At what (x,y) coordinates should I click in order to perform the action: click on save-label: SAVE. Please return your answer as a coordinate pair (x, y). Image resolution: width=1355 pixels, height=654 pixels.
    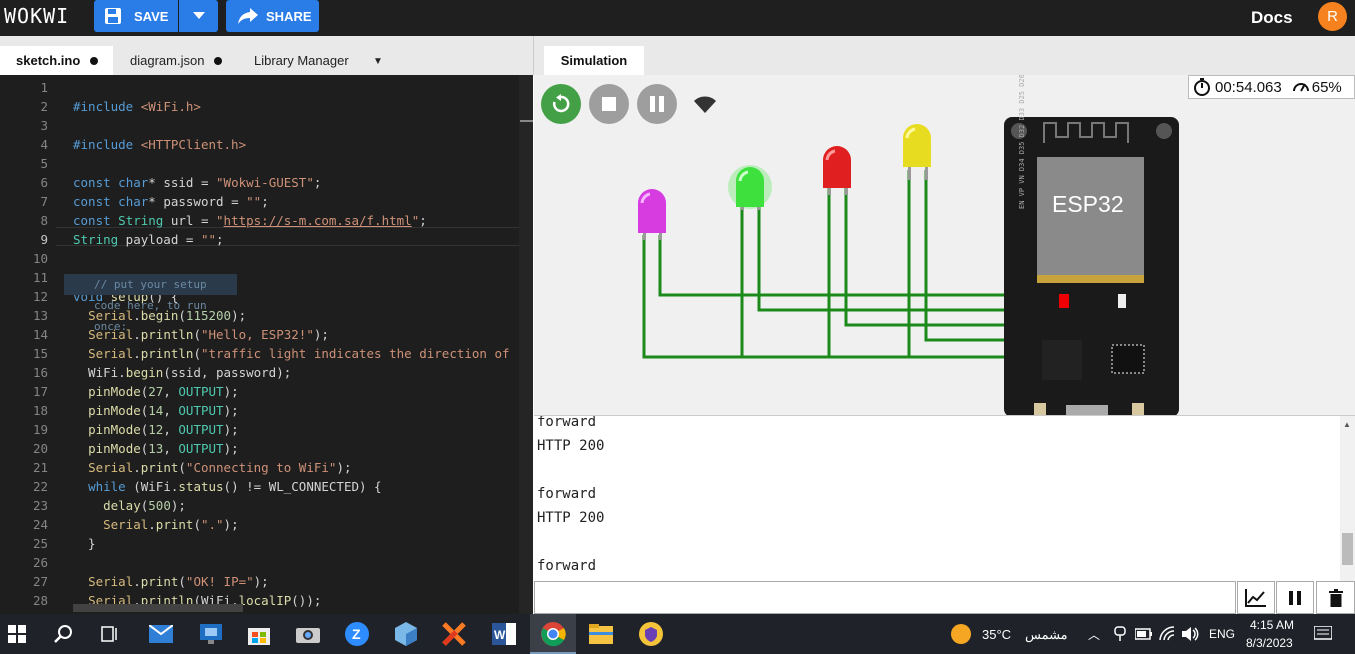
    Looking at the image, I should click on (151, 16).